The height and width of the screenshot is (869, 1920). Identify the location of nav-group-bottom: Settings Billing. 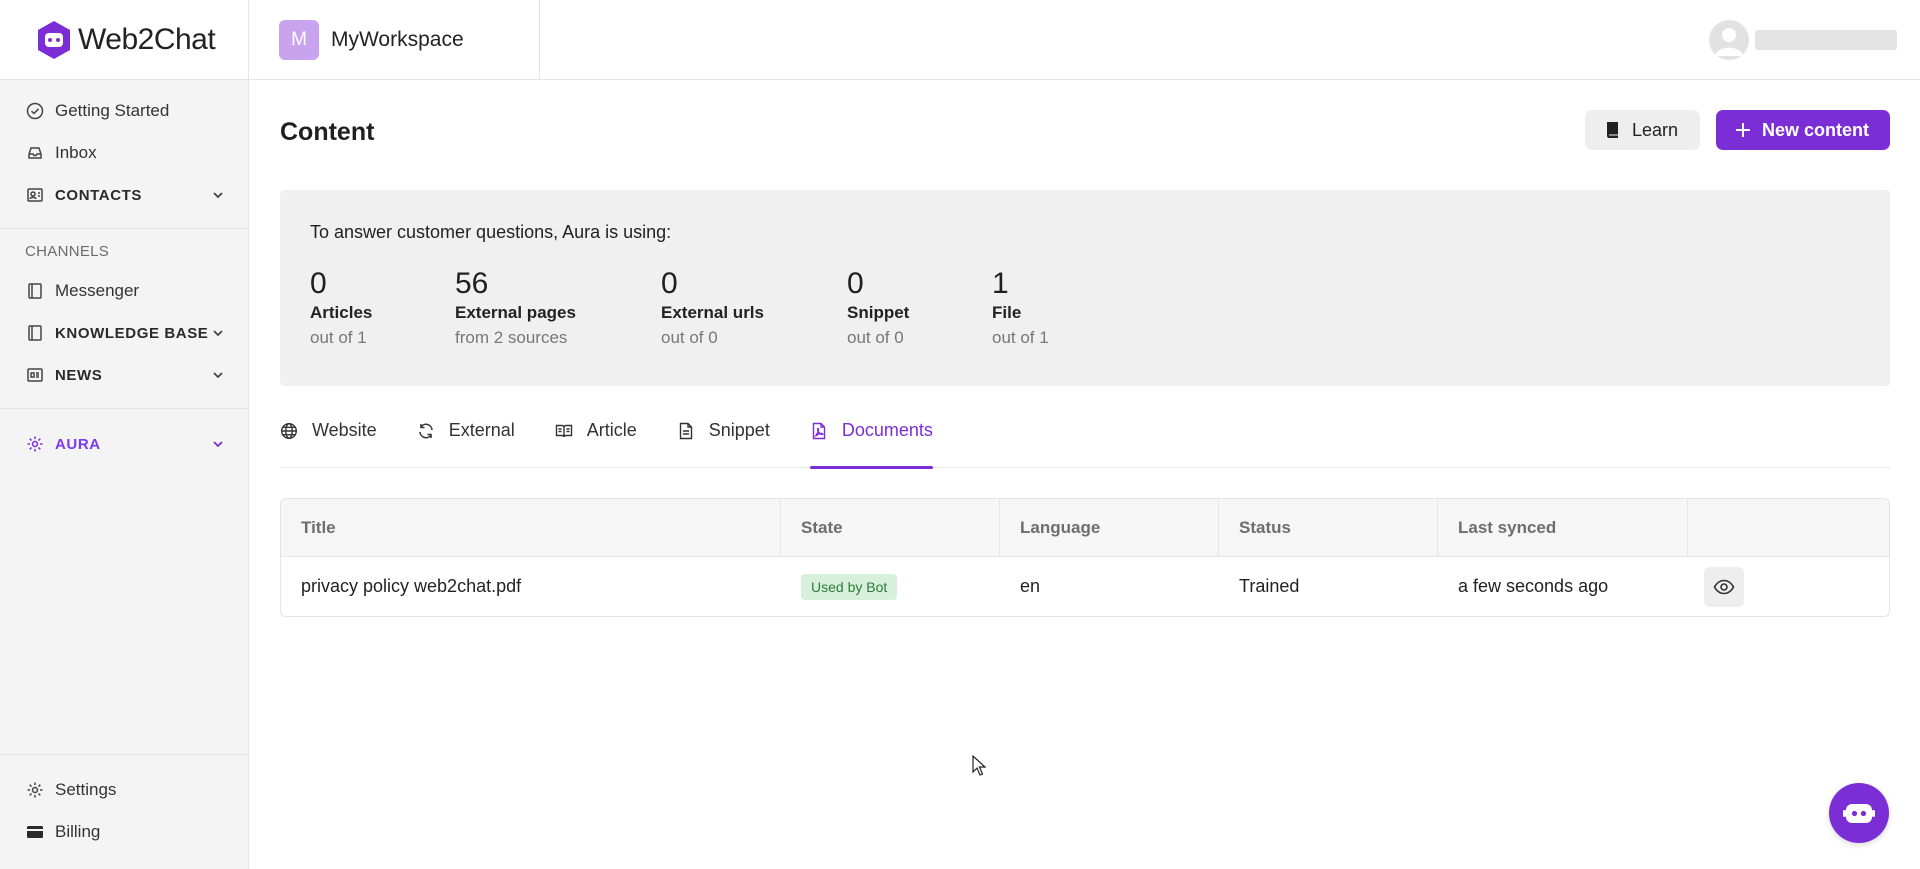
(124, 811).